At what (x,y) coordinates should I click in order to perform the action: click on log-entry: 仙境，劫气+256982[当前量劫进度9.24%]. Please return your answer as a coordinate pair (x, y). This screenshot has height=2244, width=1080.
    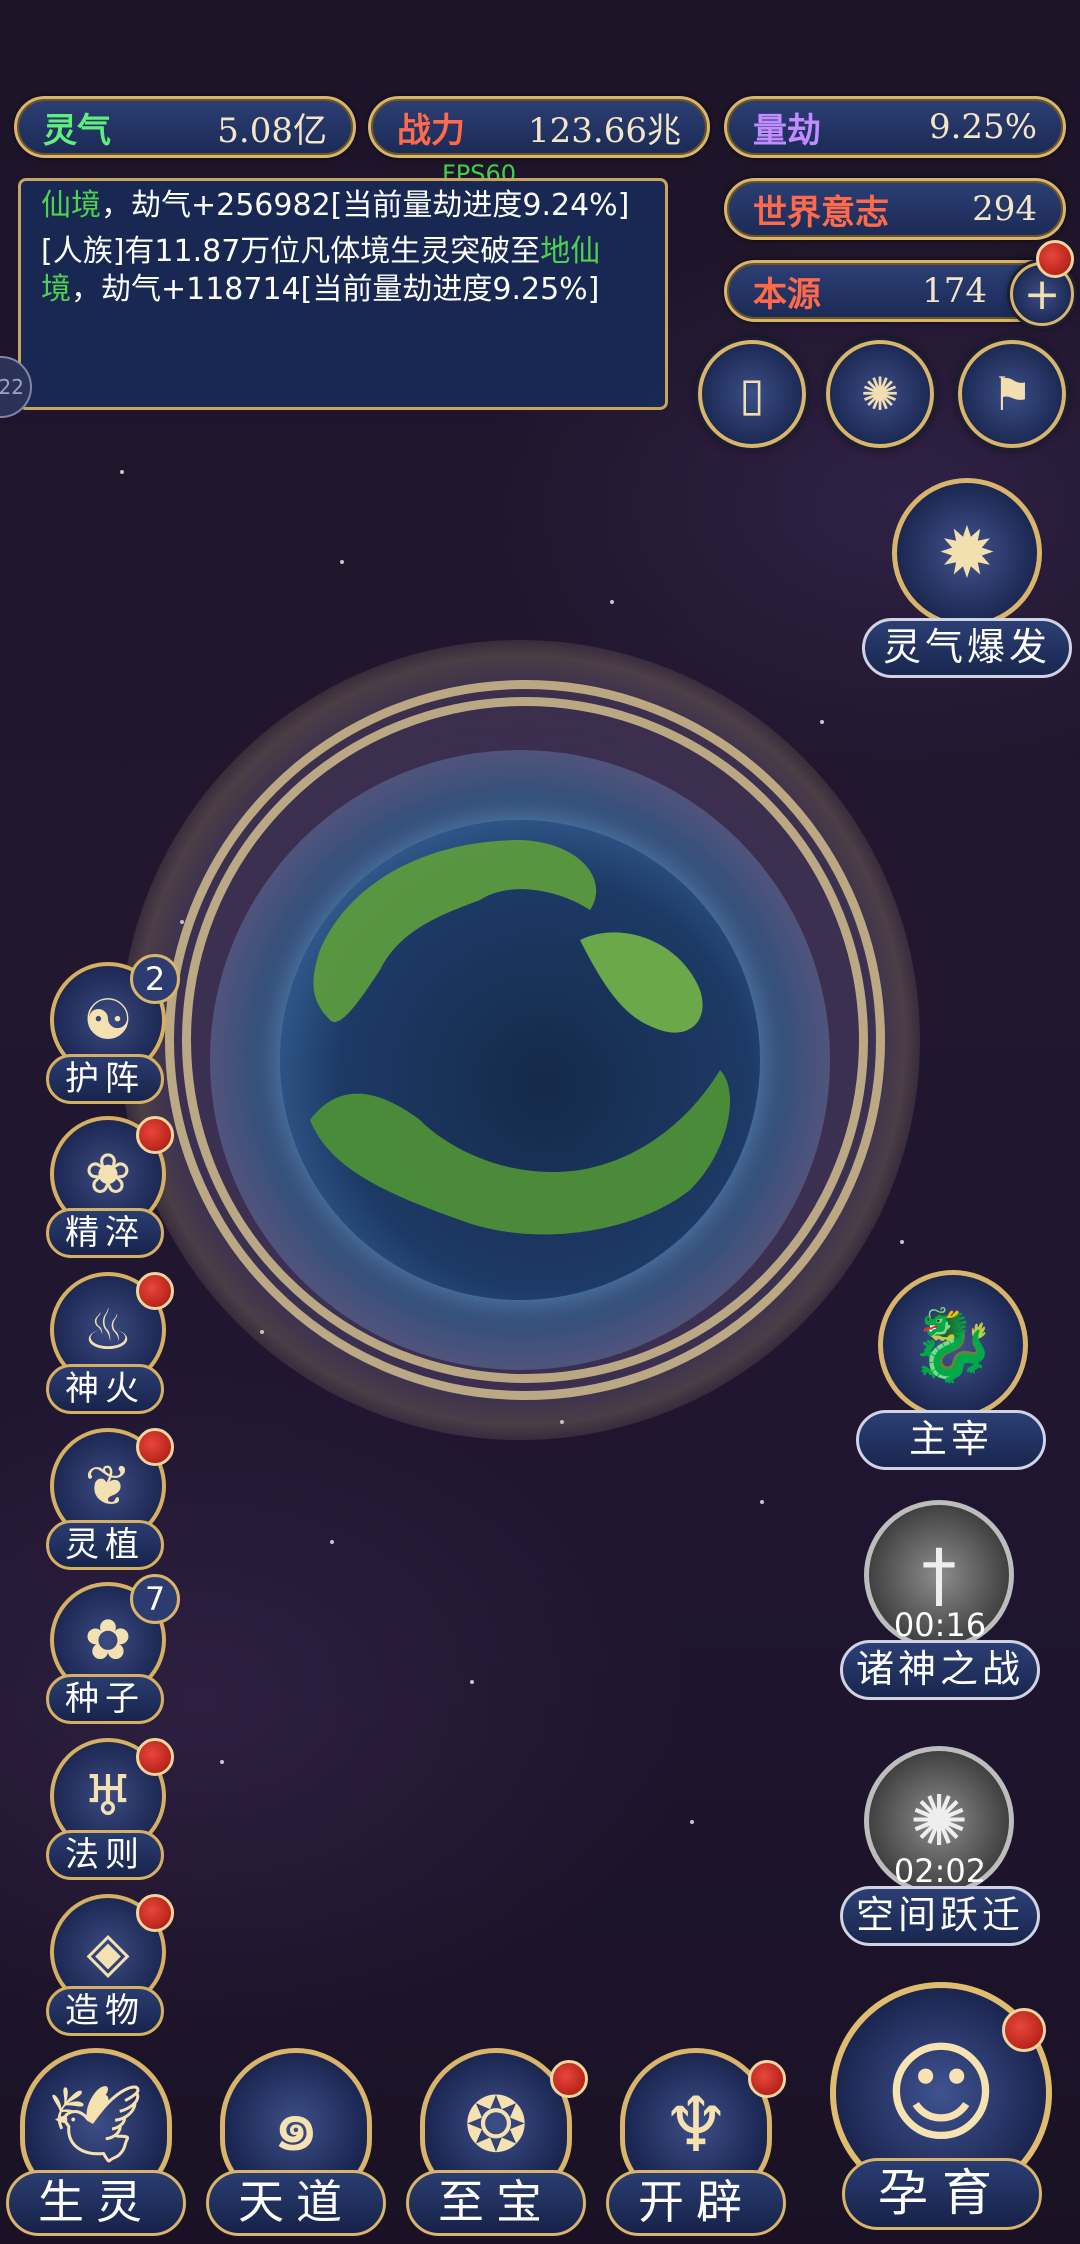
    Looking at the image, I should click on (343, 206).